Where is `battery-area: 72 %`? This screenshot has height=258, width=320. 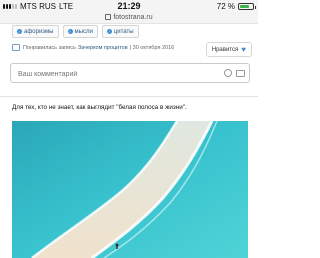
battery-area: 72 % is located at coordinates (236, 6).